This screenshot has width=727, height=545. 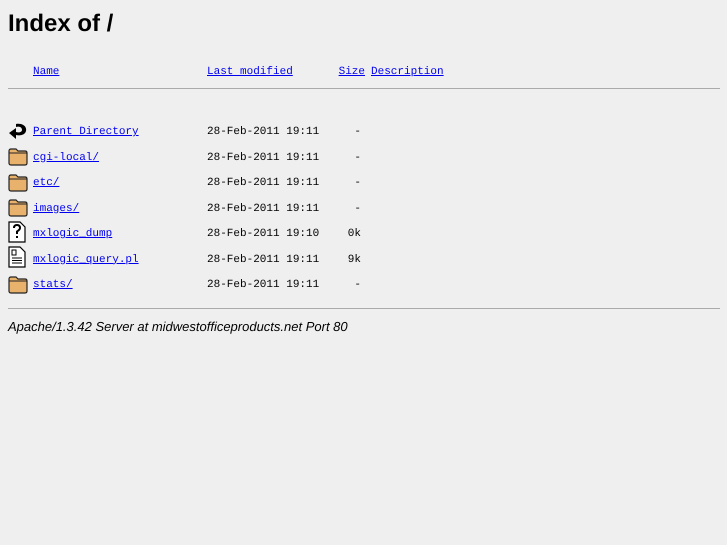 What do you see at coordinates (18, 131) in the screenshot?
I see `return-arrow-icon` at bounding box center [18, 131].